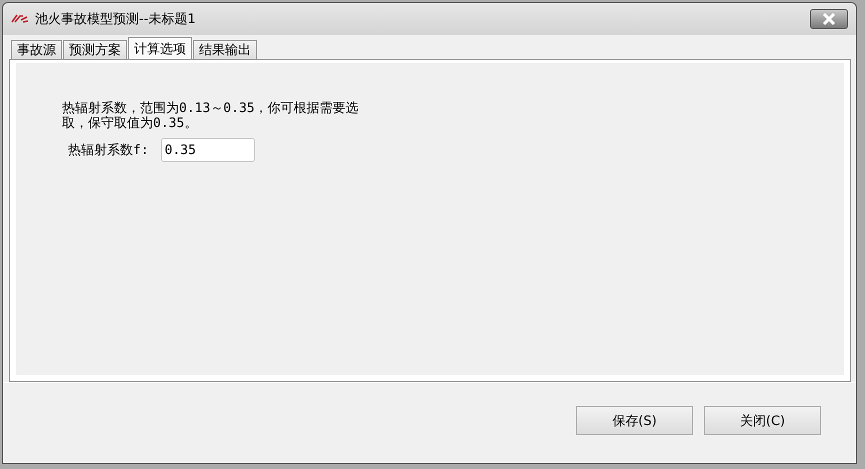 The width and height of the screenshot is (865, 469). I want to click on field-label: 热辐射系数f:, so click(108, 150).